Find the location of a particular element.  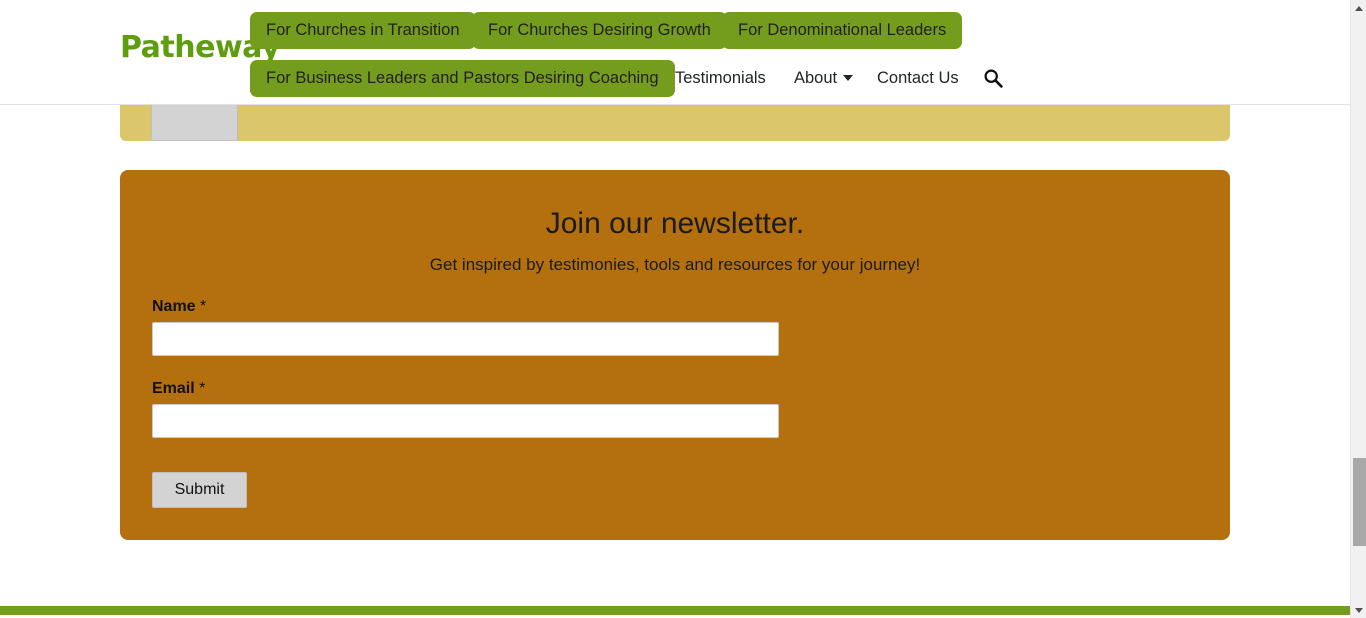

scrollbar-thumb is located at coordinates (1359, 502).